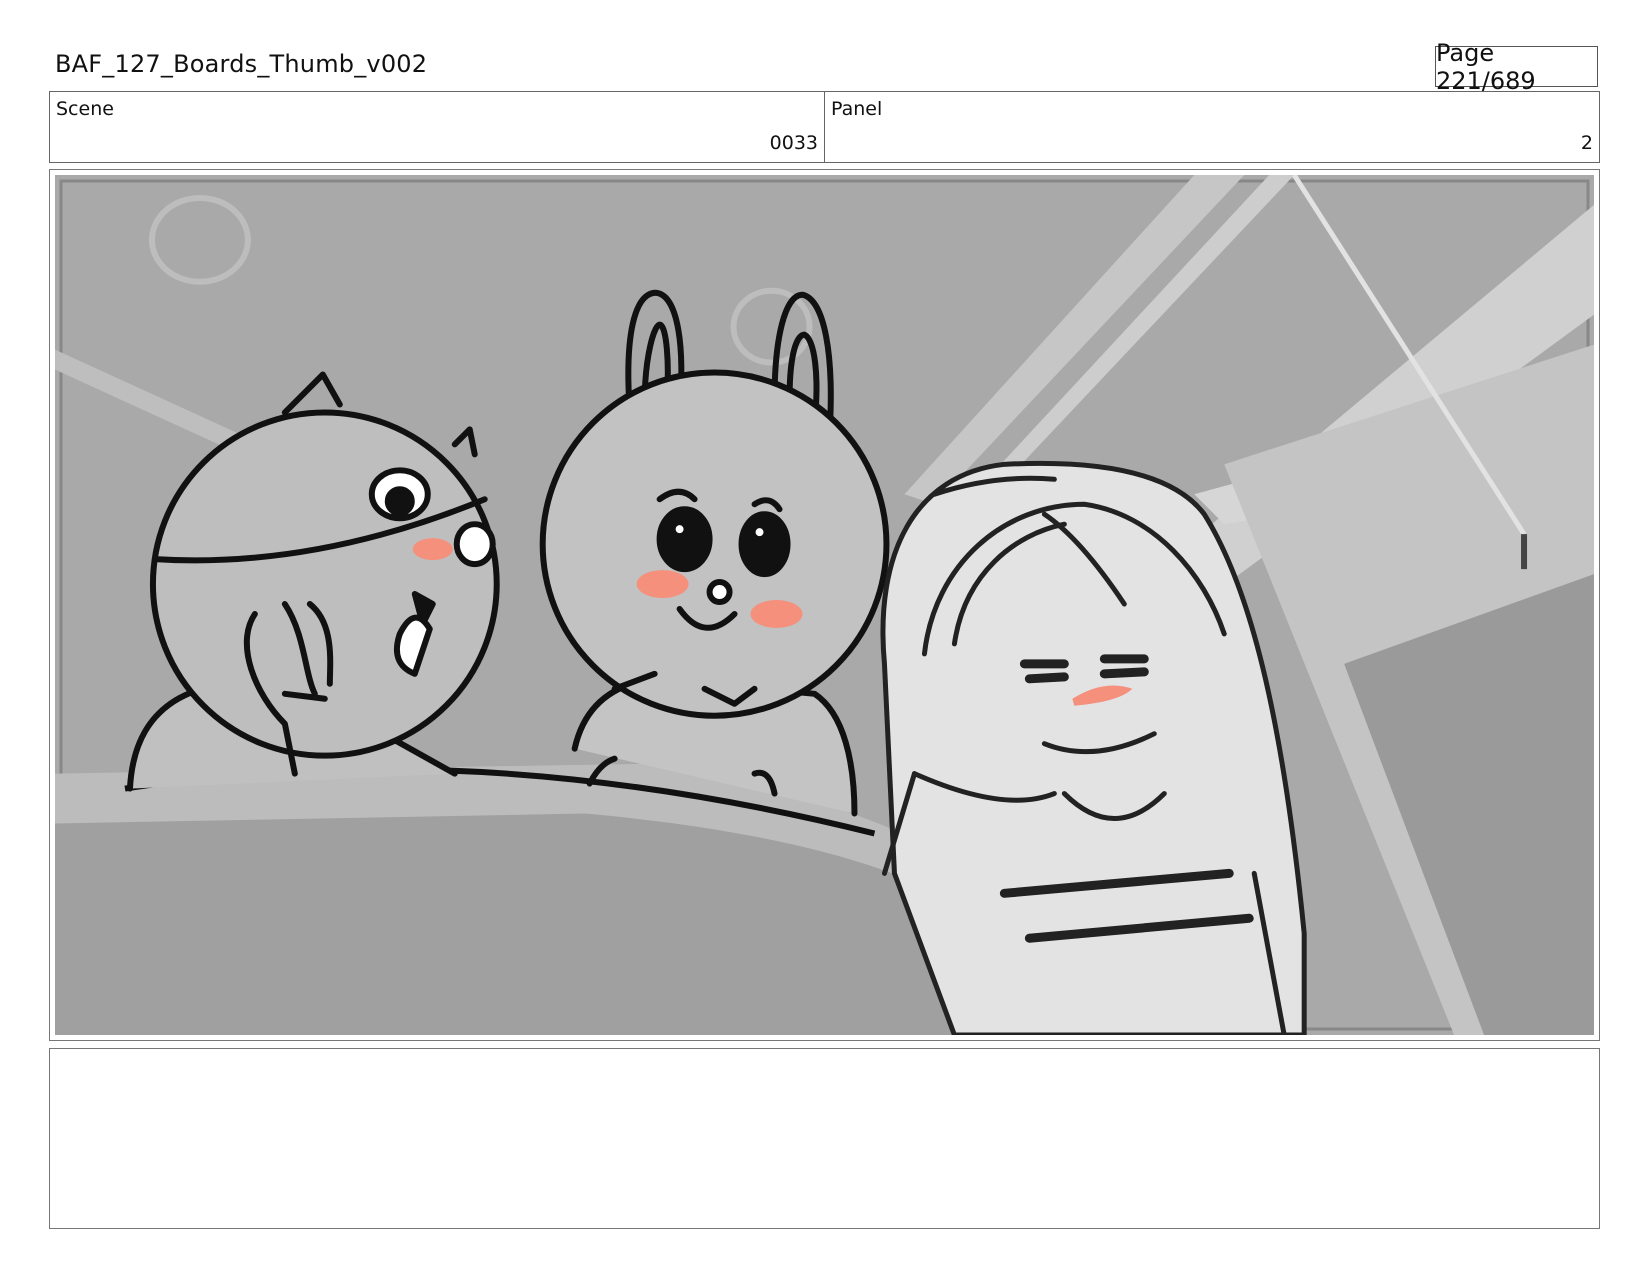 This screenshot has height=1275, width=1650. What do you see at coordinates (85, 109) in the screenshot?
I see `scene-label: Scene` at bounding box center [85, 109].